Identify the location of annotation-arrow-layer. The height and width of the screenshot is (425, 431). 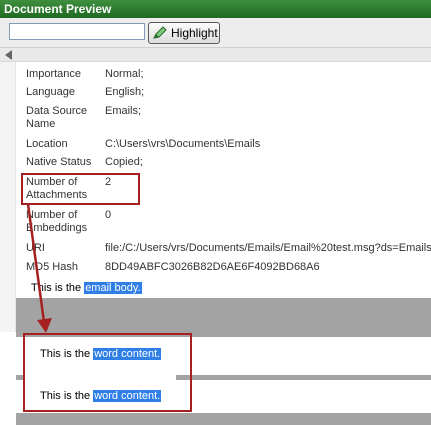
(39, 268).